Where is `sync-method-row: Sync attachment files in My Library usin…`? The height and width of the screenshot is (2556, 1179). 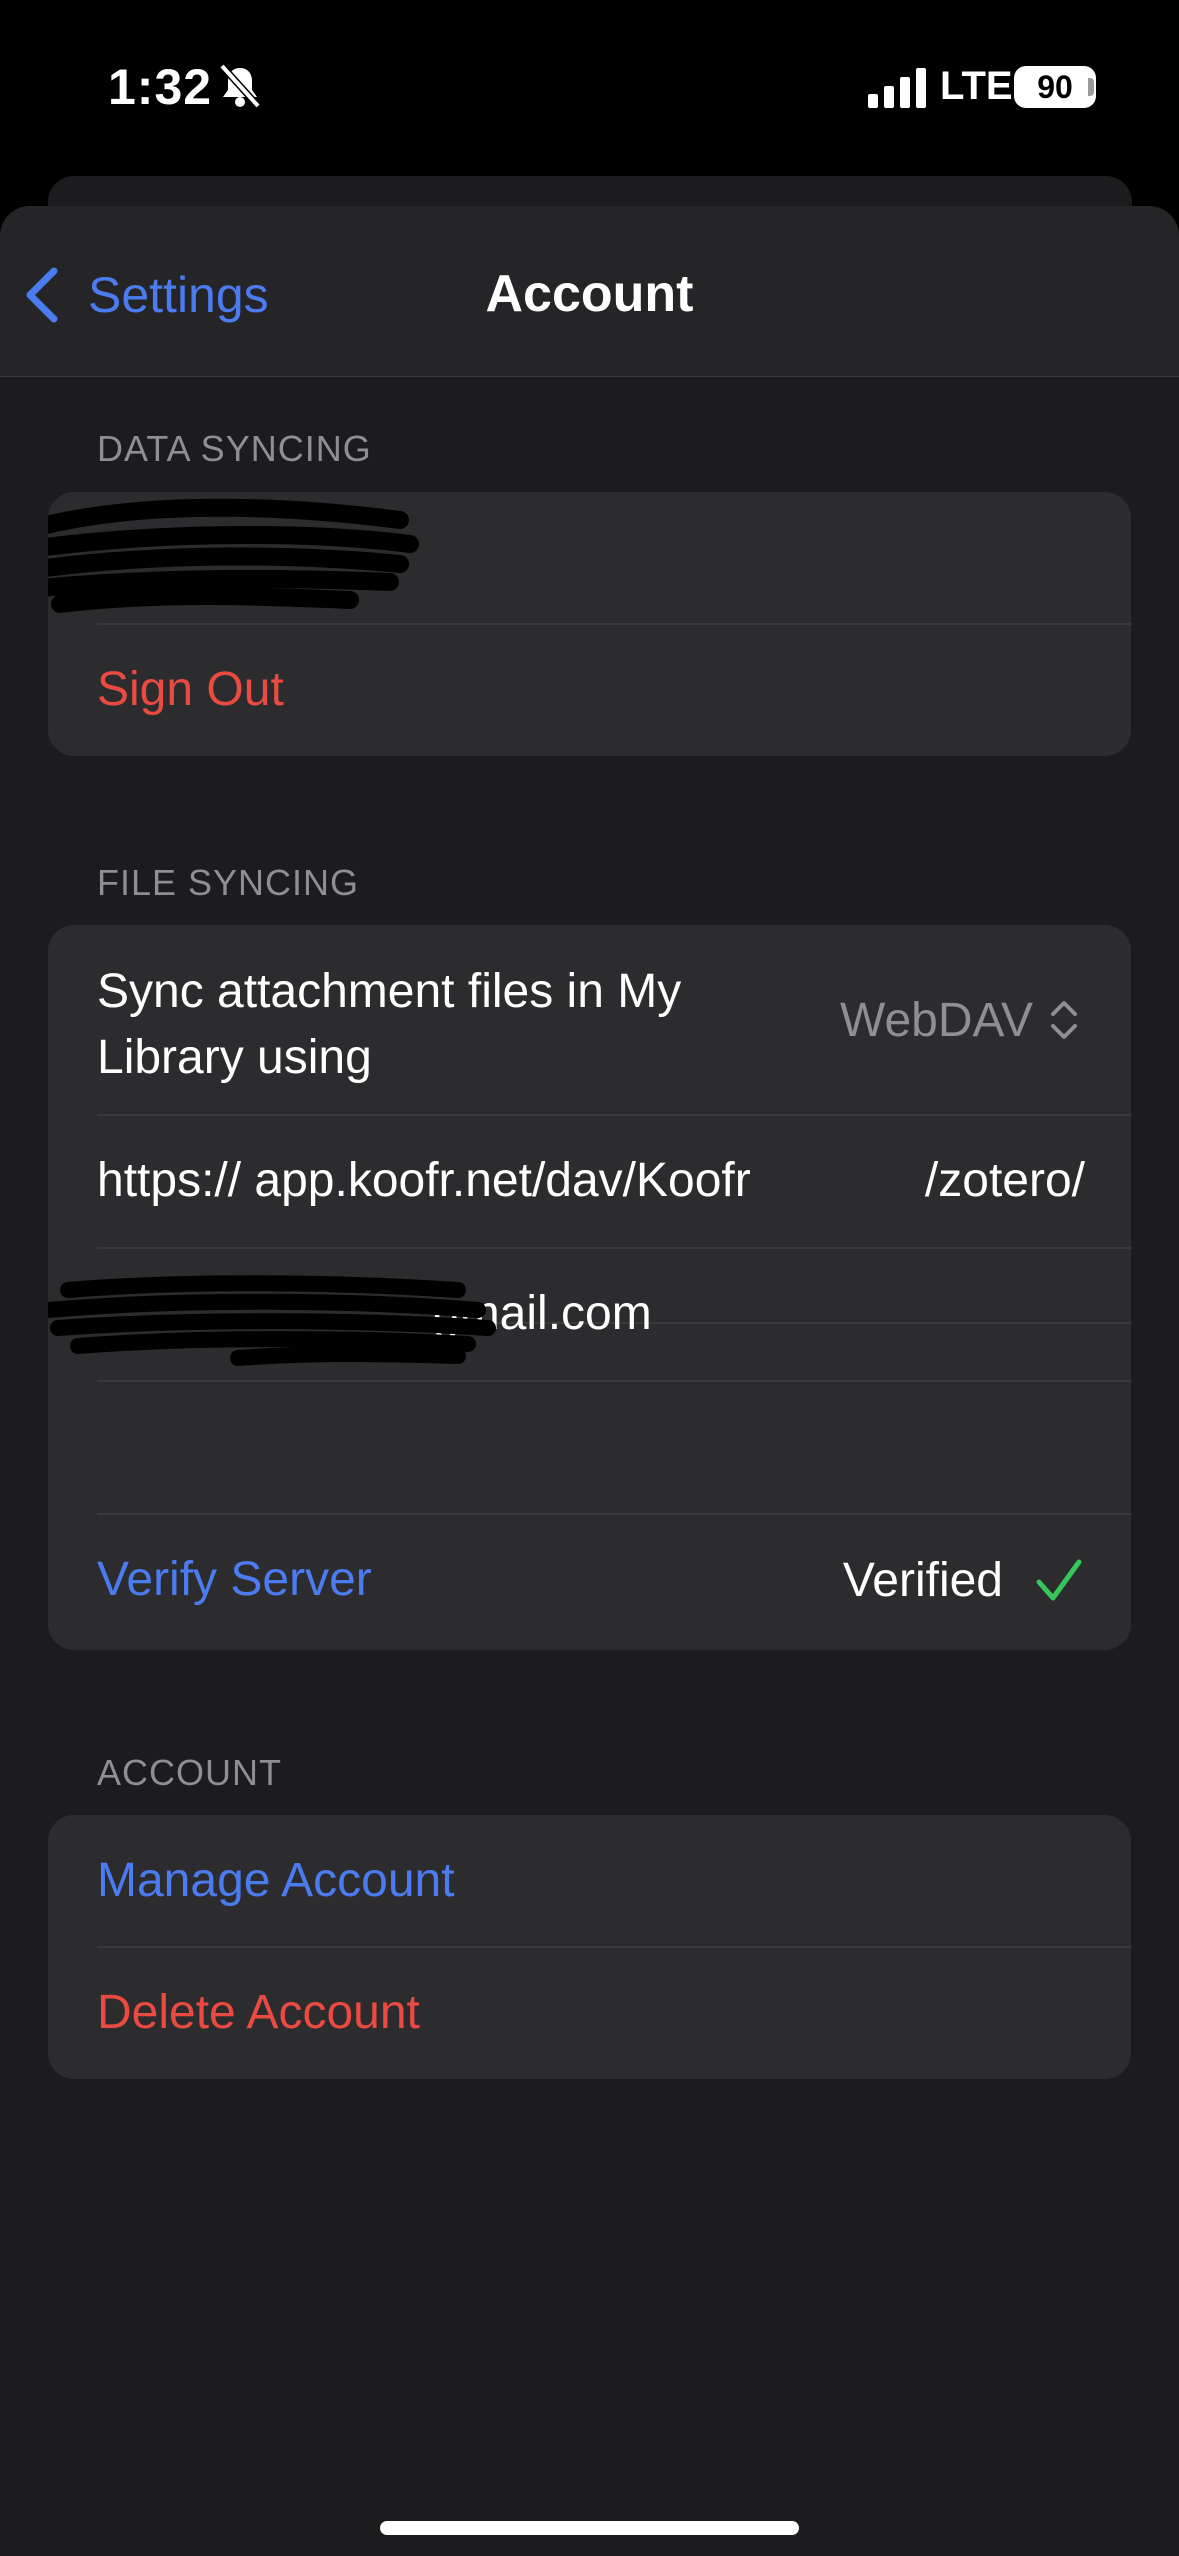 sync-method-row: Sync attachment files in My Library usin… is located at coordinates (589, 1020).